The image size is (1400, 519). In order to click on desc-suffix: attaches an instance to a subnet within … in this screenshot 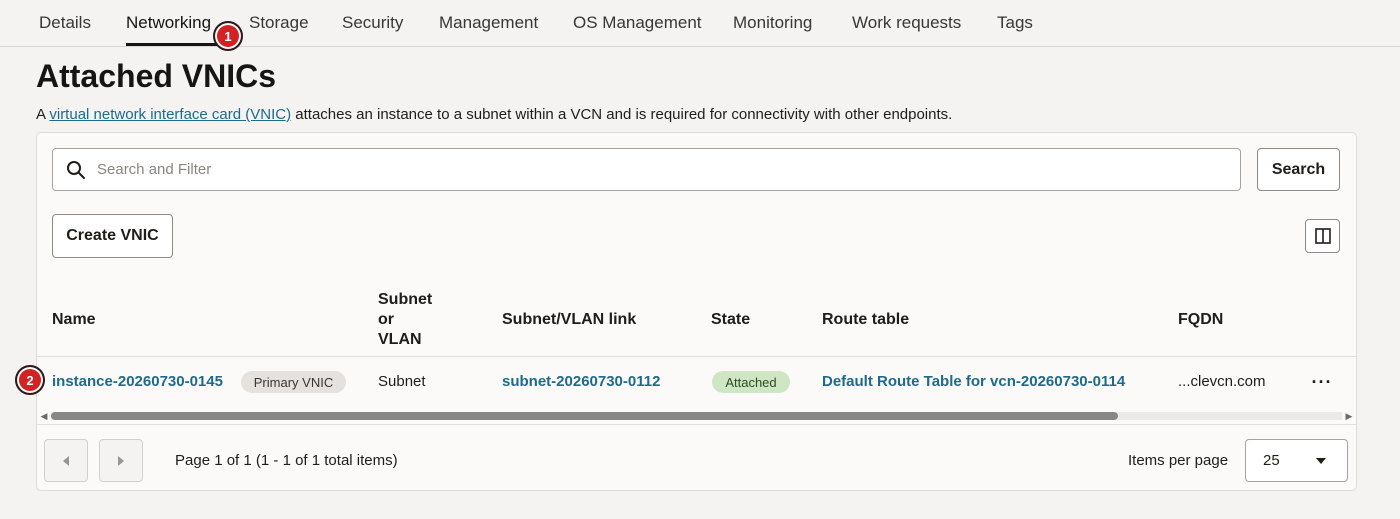, I will do `click(622, 114)`.